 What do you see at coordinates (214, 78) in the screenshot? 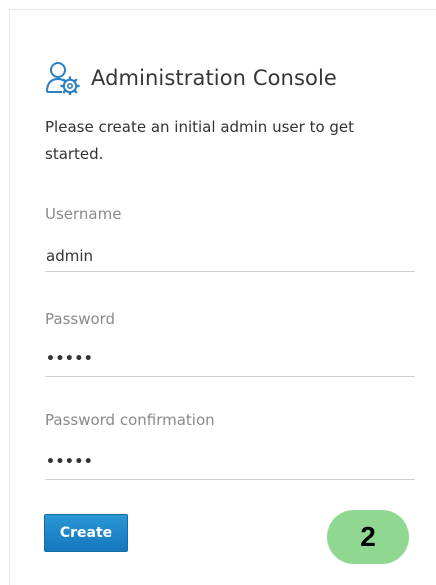
I see `page-title: Administration Console` at bounding box center [214, 78].